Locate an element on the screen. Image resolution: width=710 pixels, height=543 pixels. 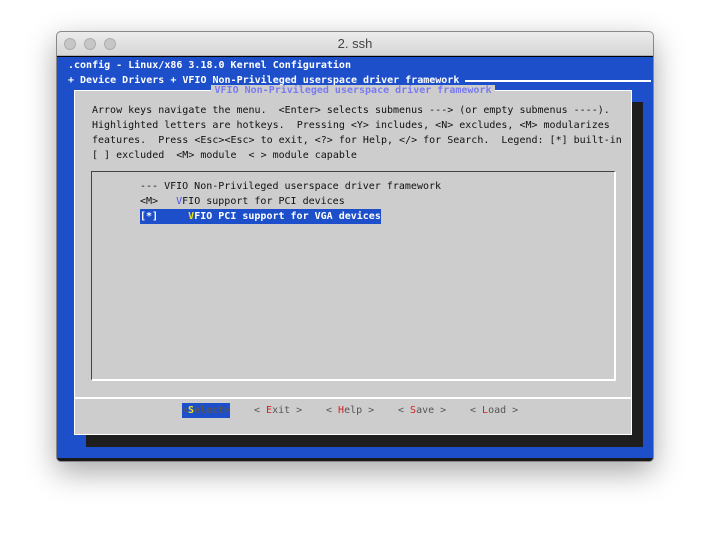
menu-item-vfio-pci-vga: [*] VFIO PCI support for VGA devices is located at coordinates (260, 216).